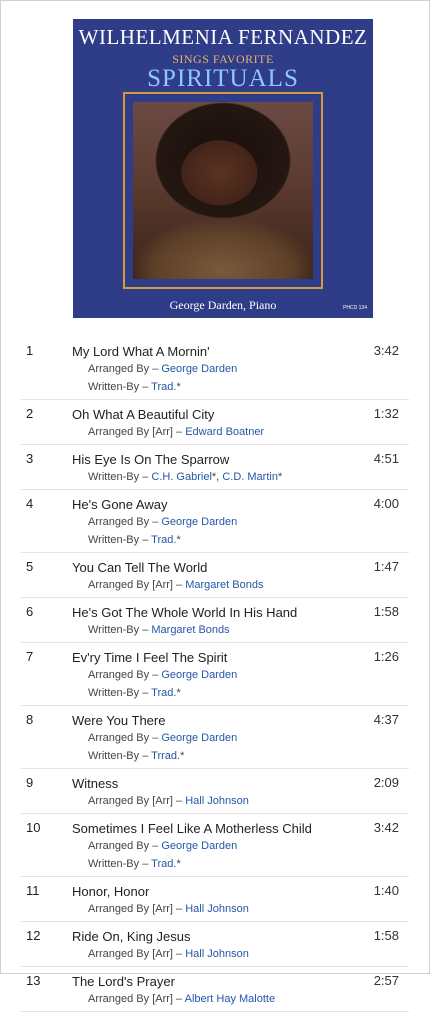 The height and width of the screenshot is (1012, 430). Describe the element at coordinates (248, 630) in the screenshot. I see `track-credit: Written-By – Margaret Bonds` at that location.